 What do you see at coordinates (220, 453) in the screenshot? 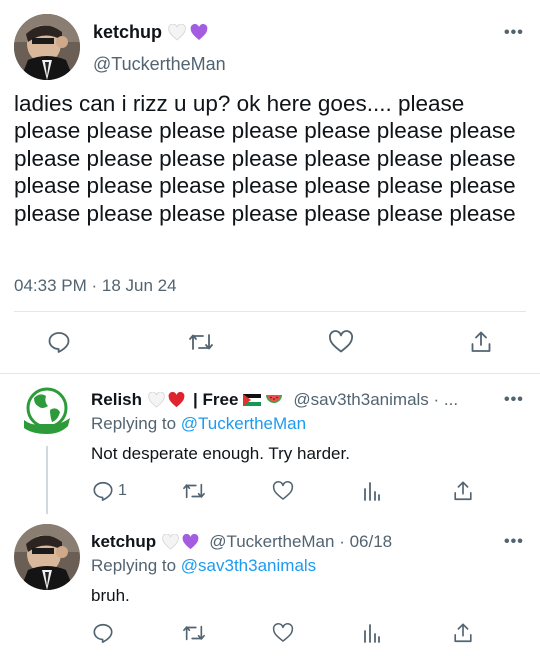
I see `reply-text: Not desperate enough. Try harder.` at bounding box center [220, 453].